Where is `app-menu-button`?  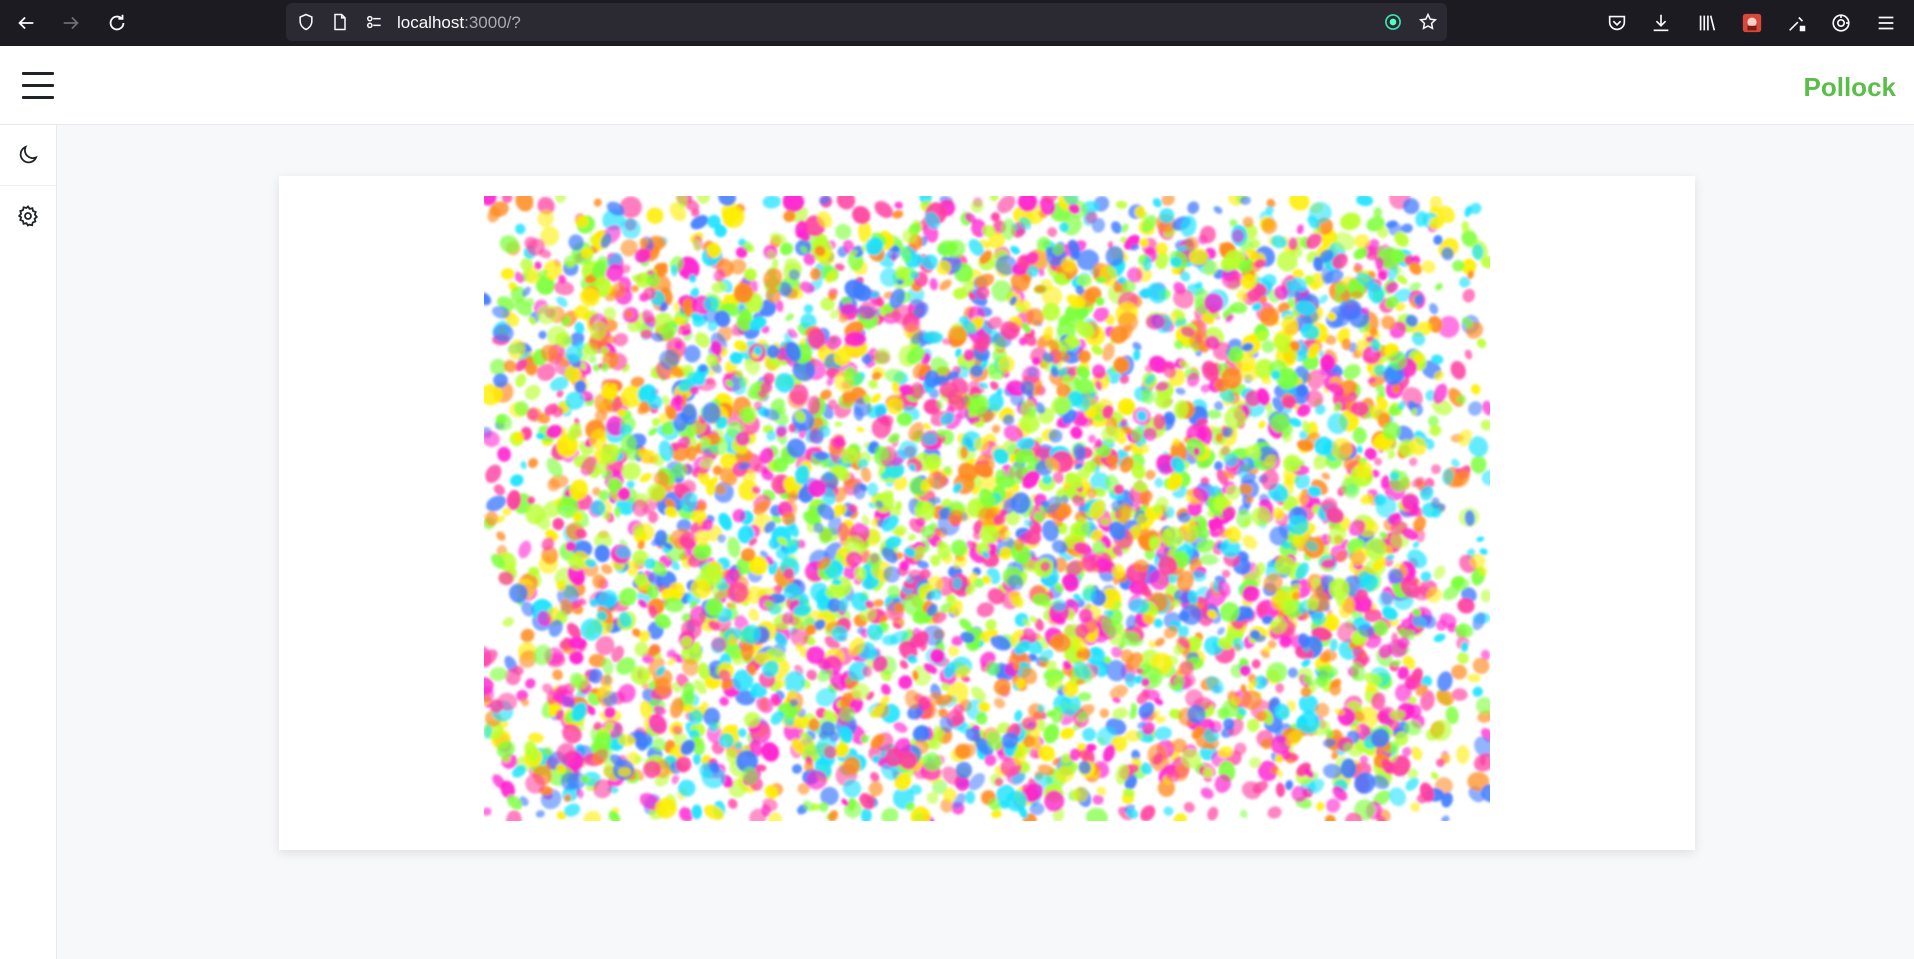 app-menu-button is located at coordinates (1886, 23).